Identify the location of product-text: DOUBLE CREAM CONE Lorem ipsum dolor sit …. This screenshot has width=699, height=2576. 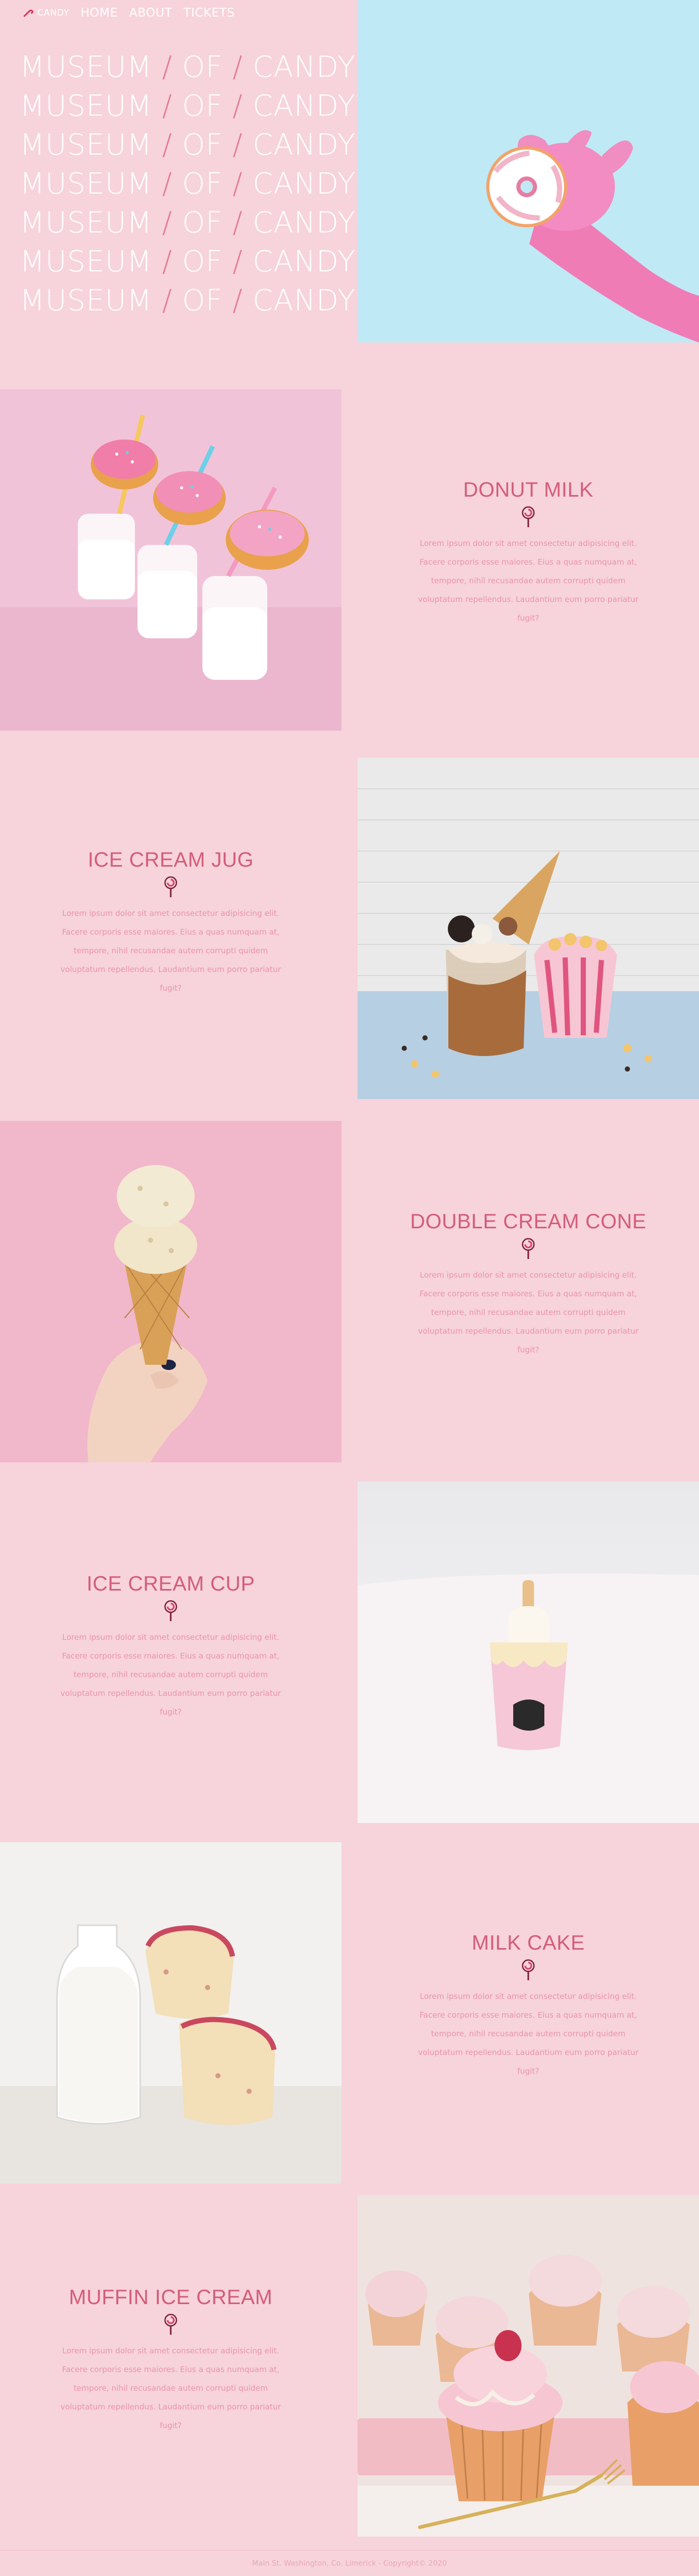
(528, 1284).